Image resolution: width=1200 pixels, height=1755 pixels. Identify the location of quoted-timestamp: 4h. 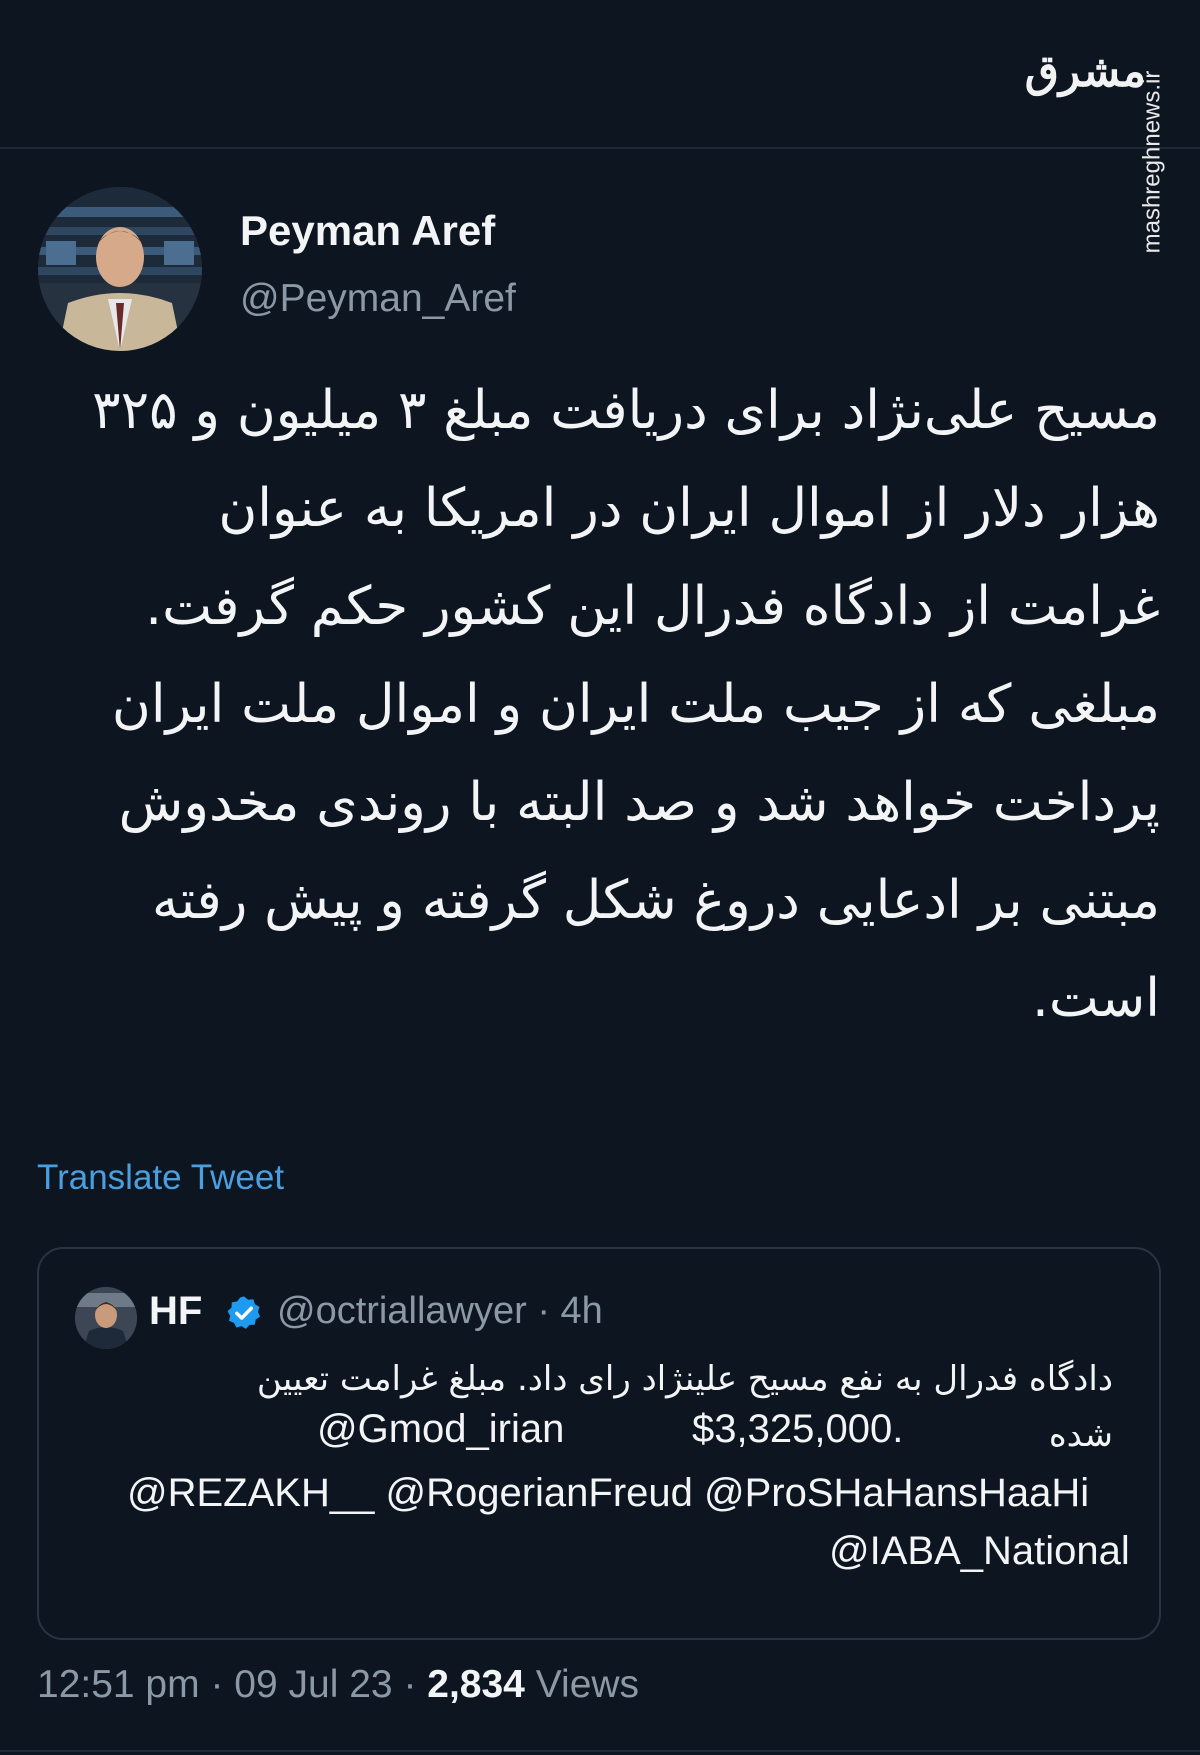
(582, 1311).